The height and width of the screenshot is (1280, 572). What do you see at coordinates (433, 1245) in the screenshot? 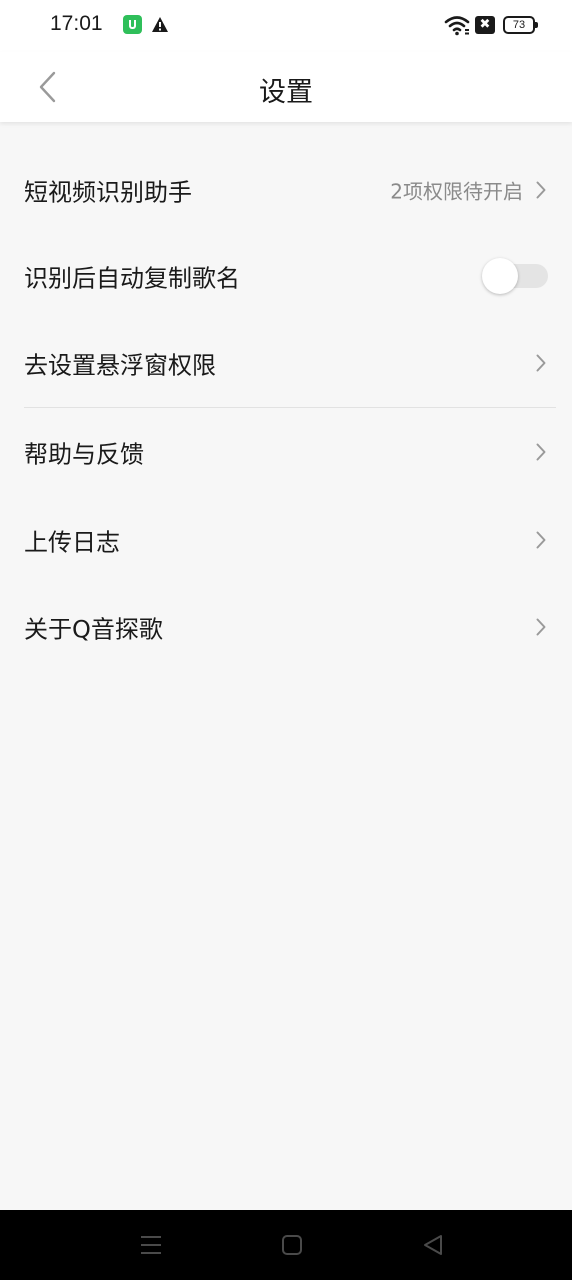
I see `back-triangle-icon` at bounding box center [433, 1245].